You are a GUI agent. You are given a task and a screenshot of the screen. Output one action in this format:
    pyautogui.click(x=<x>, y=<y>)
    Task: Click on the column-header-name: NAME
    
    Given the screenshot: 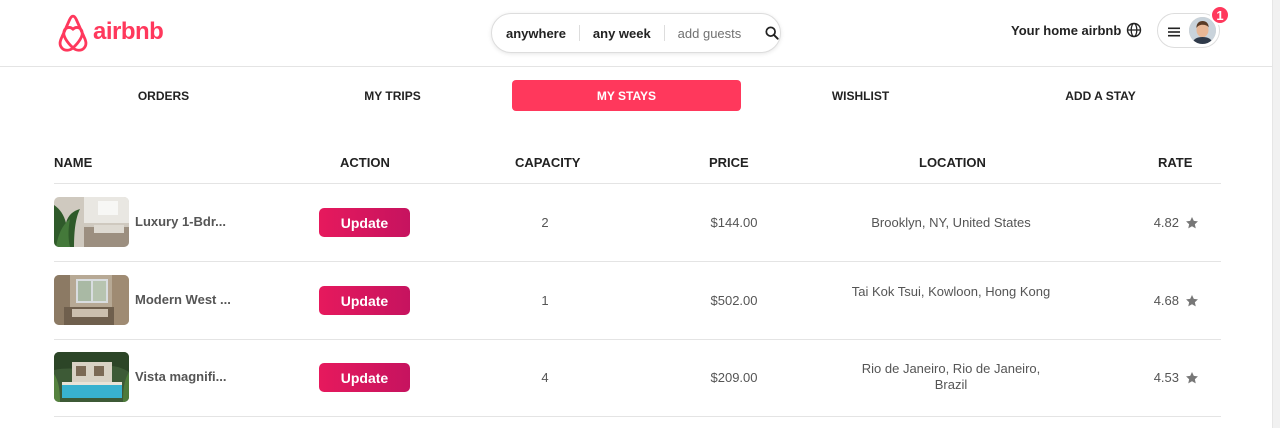 What is the action you would take?
    pyautogui.click(x=73, y=162)
    